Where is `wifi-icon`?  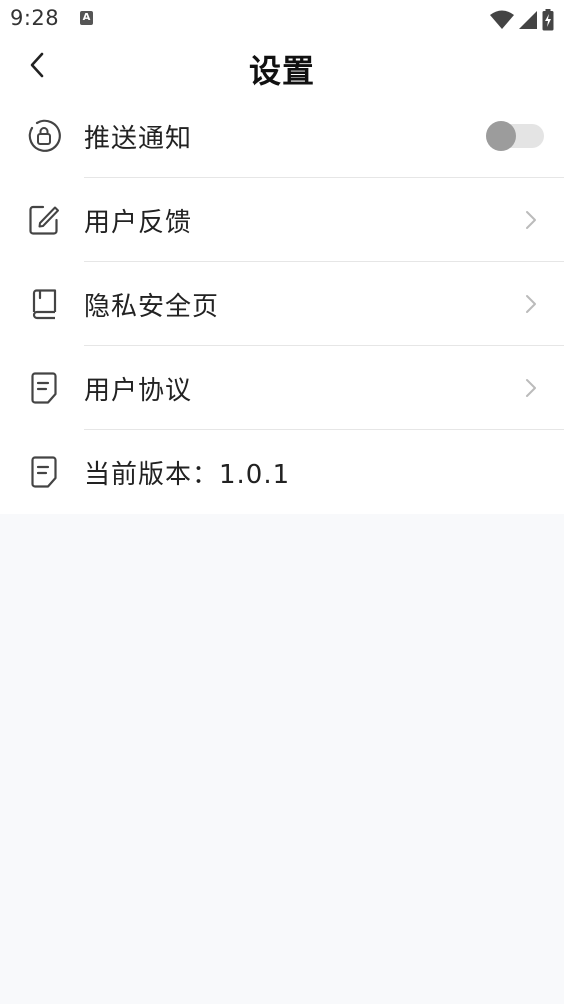 wifi-icon is located at coordinates (502, 19).